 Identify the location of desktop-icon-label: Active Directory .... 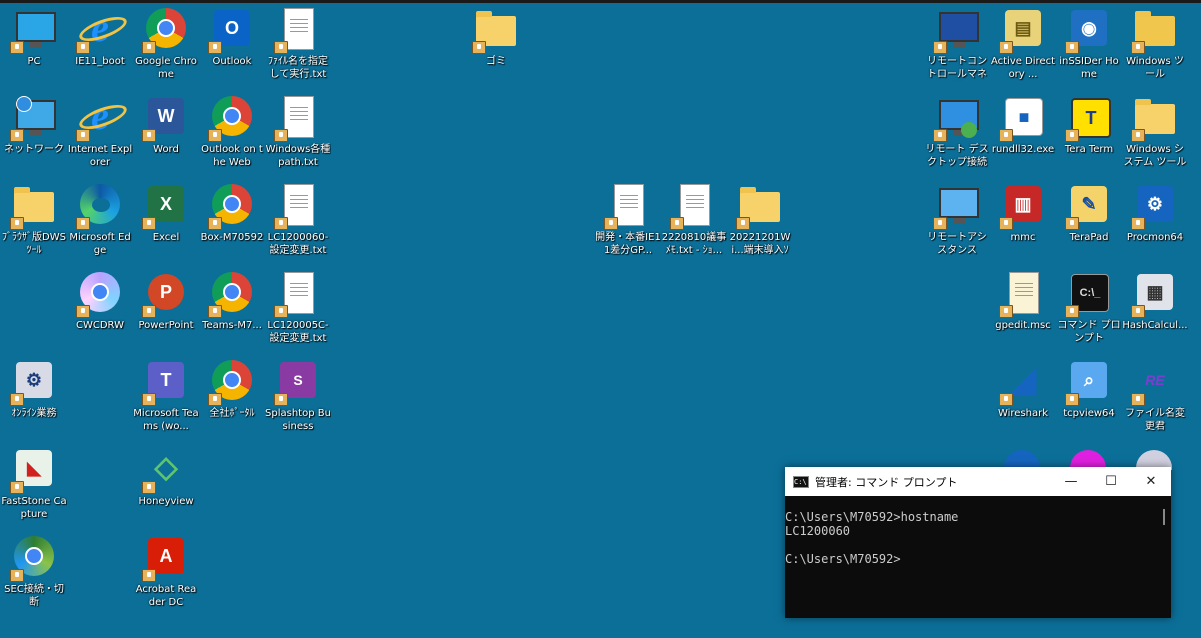
(1023, 68).